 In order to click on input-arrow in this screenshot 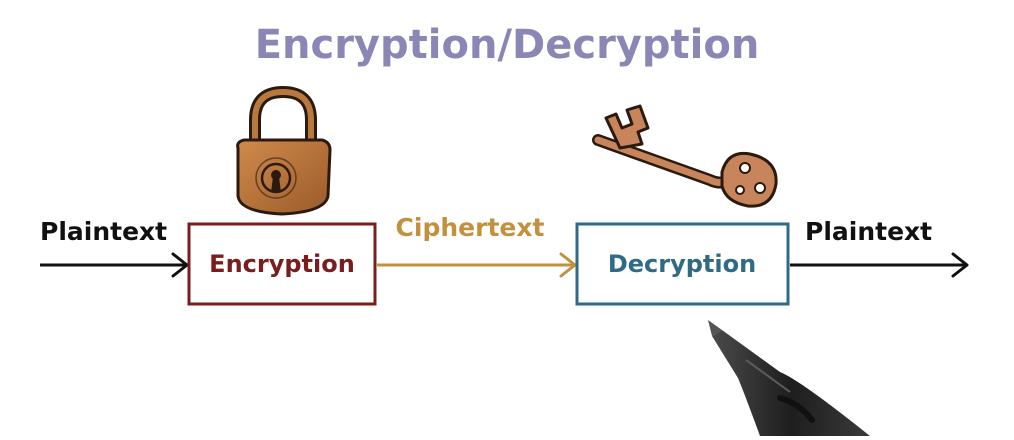, I will do `click(114, 265)`.